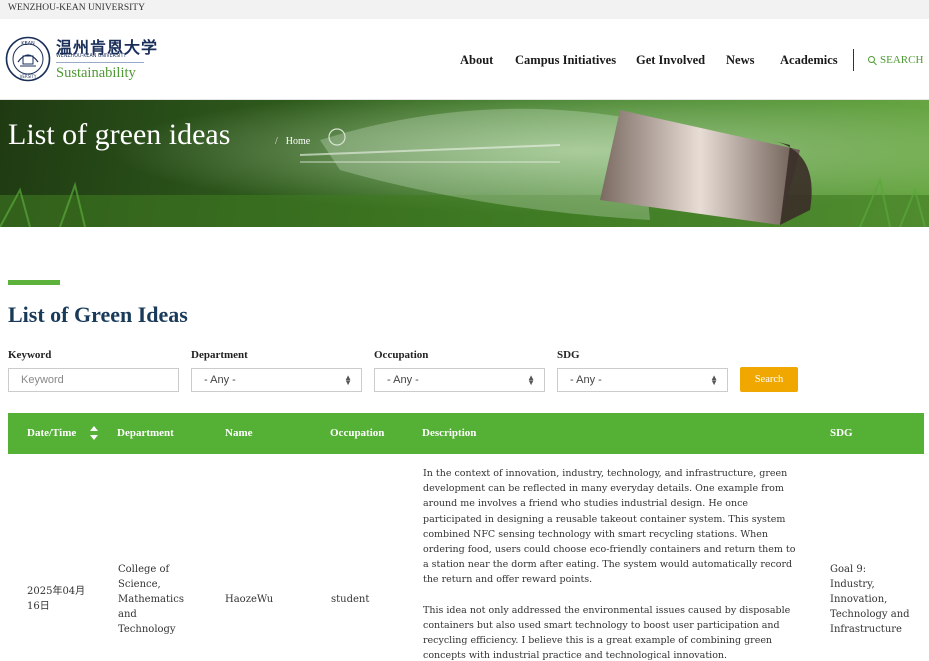 The image size is (929, 661). I want to click on svg-text: KEAN, so click(28, 44).